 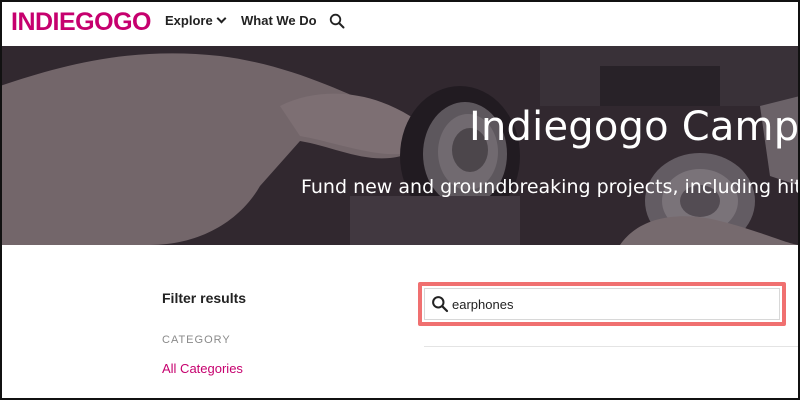 What do you see at coordinates (204, 298) in the screenshot?
I see `filter-results-heading: Filter results` at bounding box center [204, 298].